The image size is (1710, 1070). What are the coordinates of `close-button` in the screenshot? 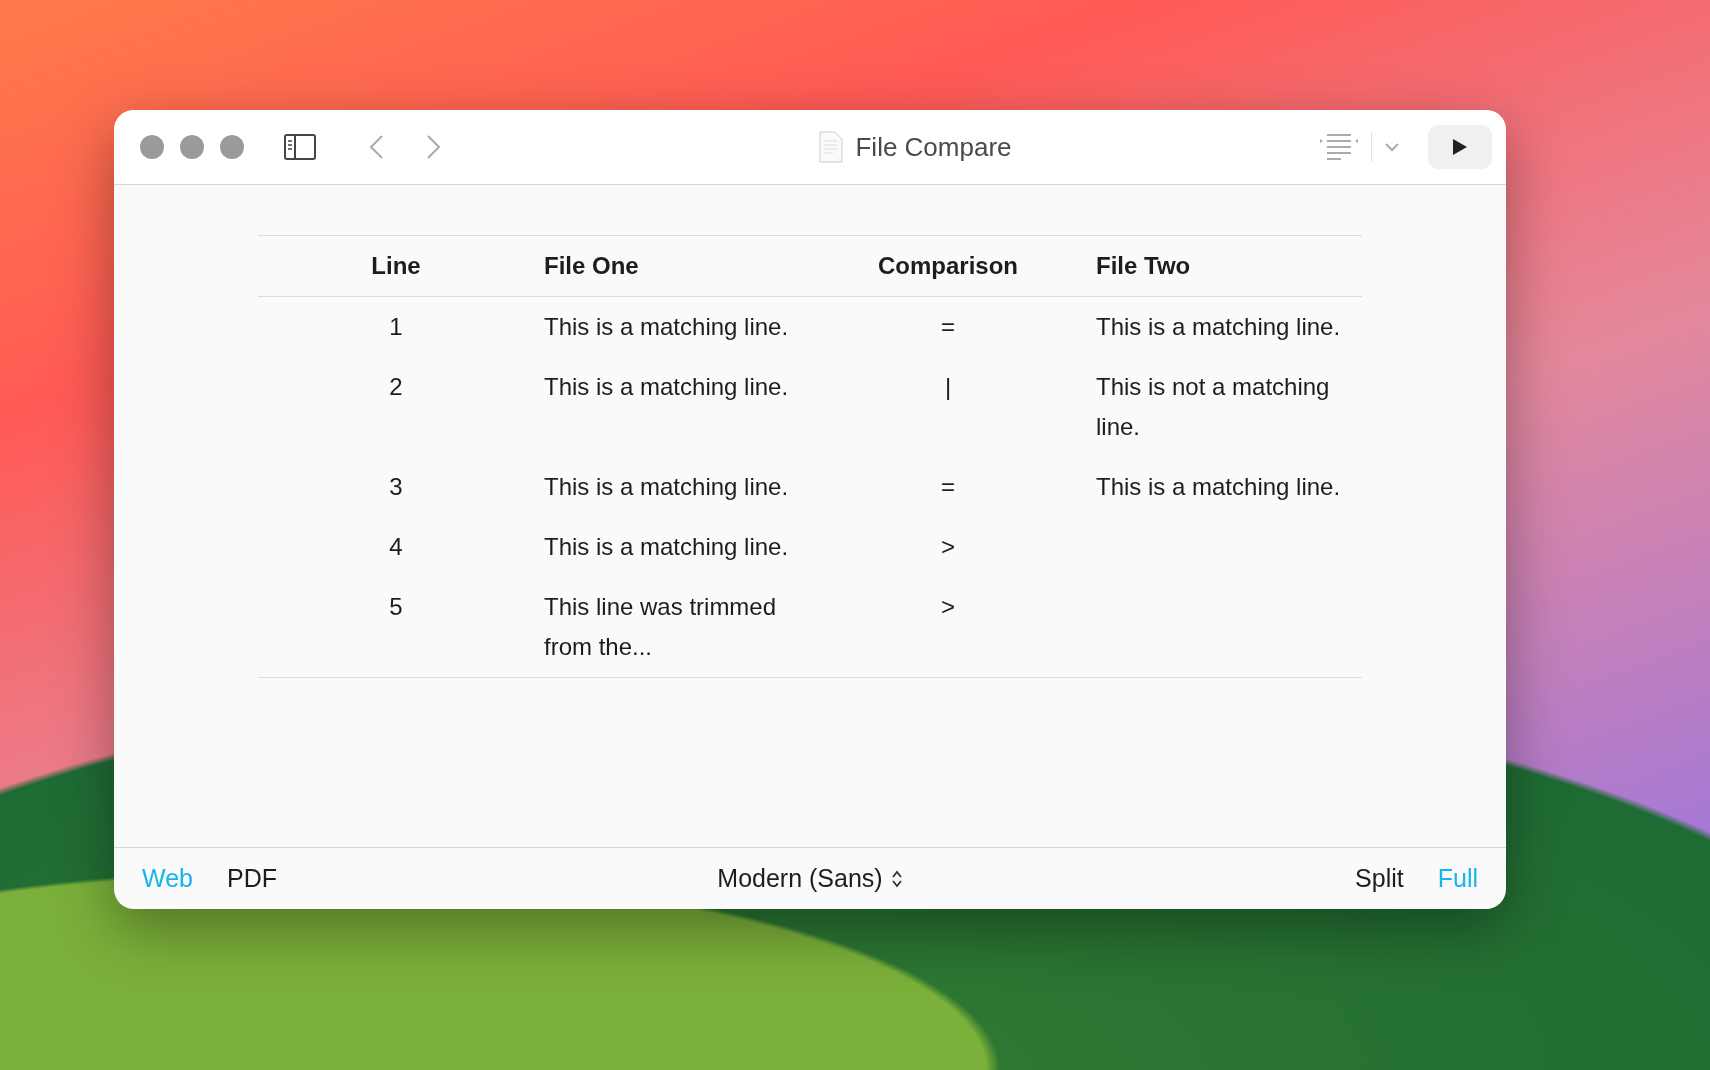 It's located at (152, 147).